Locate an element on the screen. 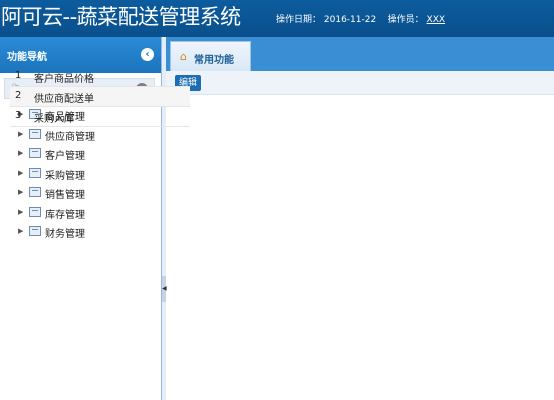  tree-item-label: 销售管理 is located at coordinates (65, 195).